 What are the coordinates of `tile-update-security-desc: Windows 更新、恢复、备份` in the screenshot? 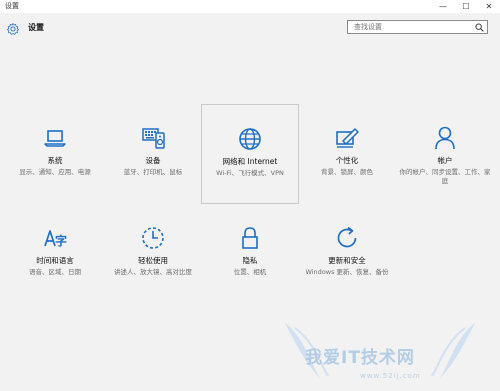 It's located at (347, 272).